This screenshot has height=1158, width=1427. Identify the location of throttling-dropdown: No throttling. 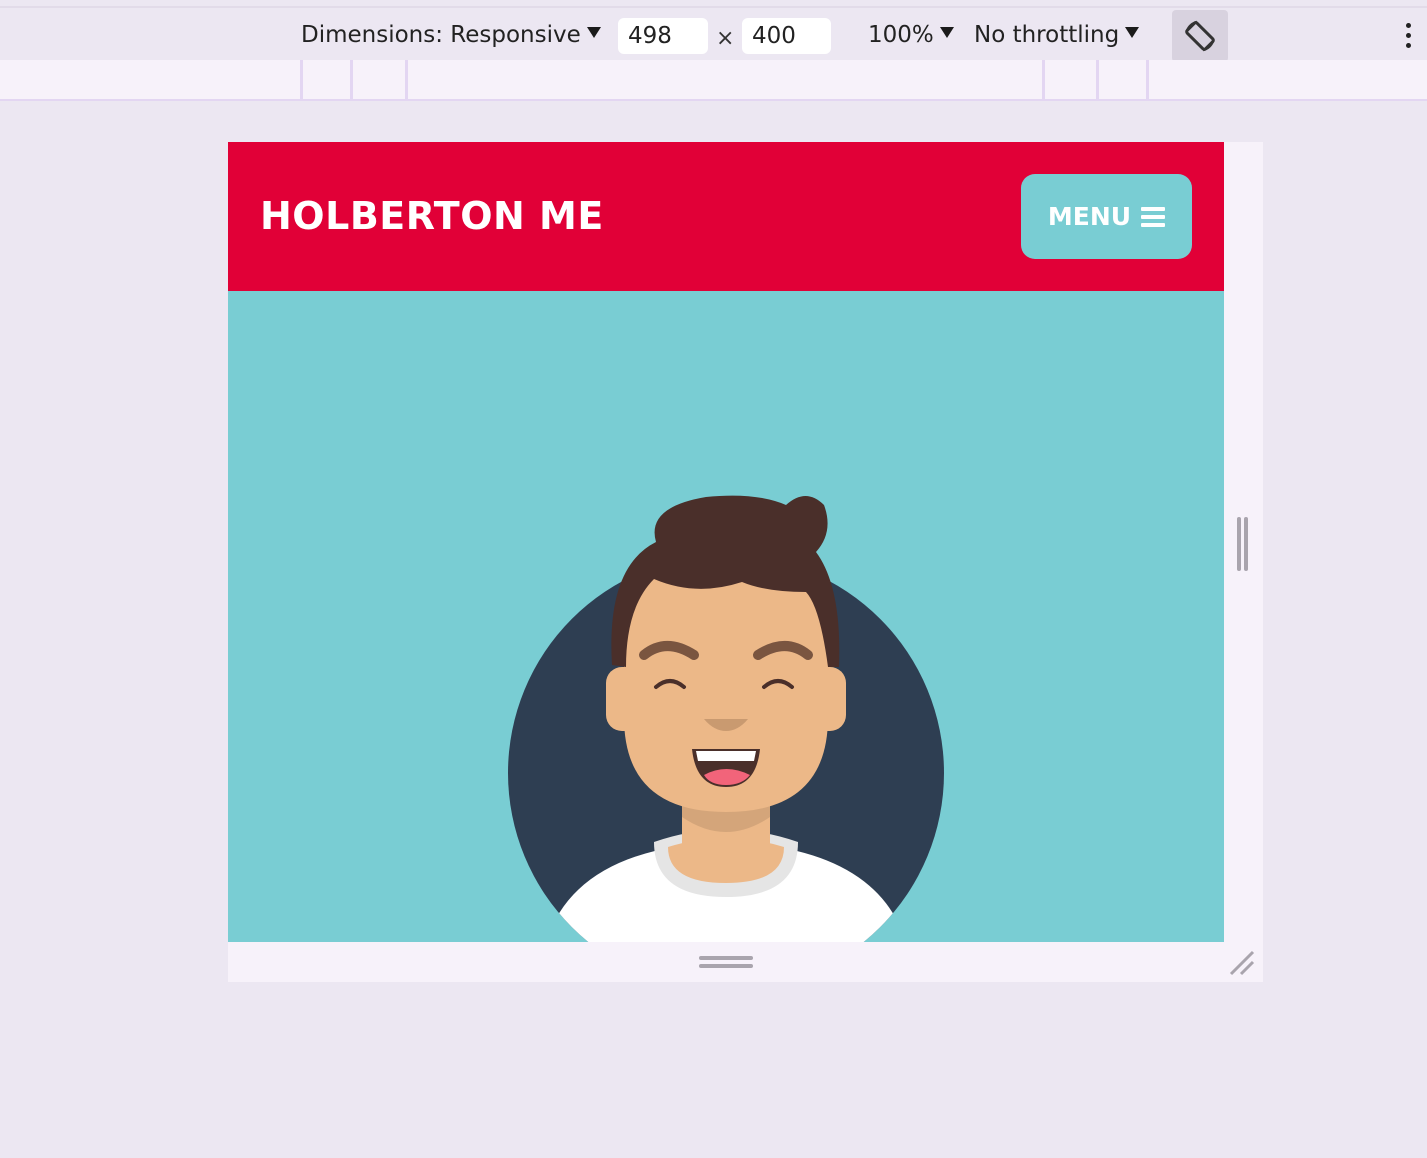
(1057, 35).